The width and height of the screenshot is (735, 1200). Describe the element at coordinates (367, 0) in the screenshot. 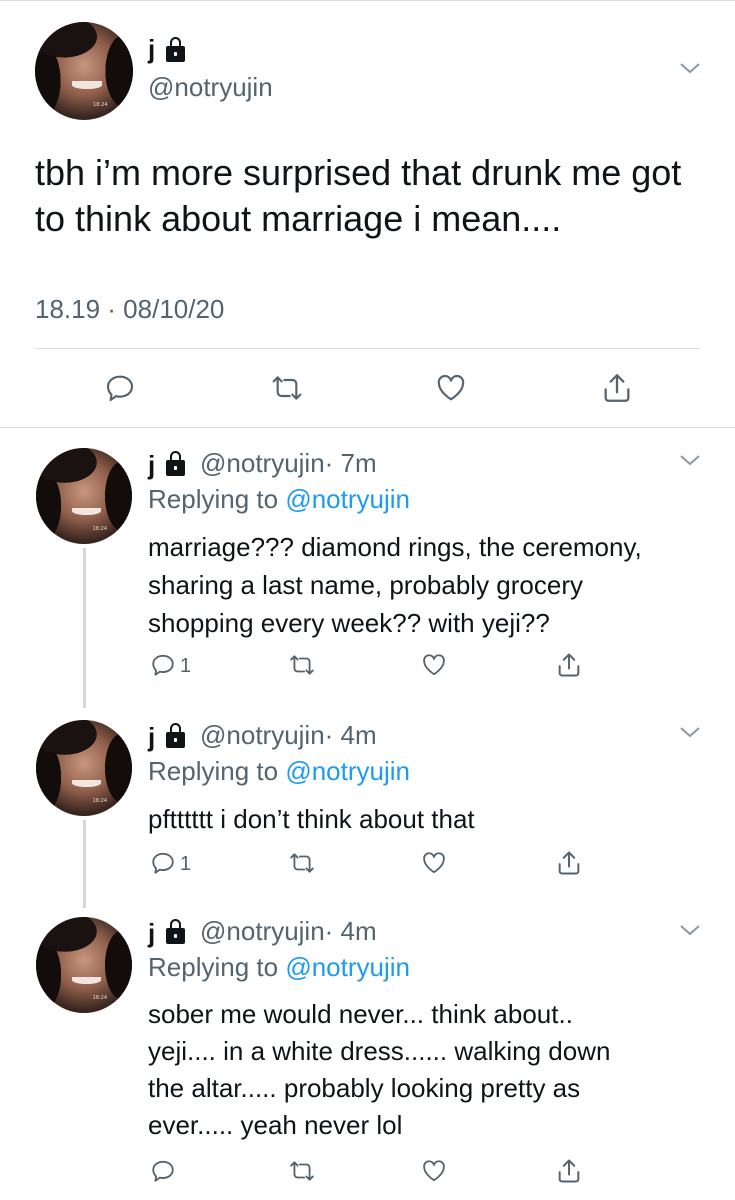

I see `top-border` at that location.